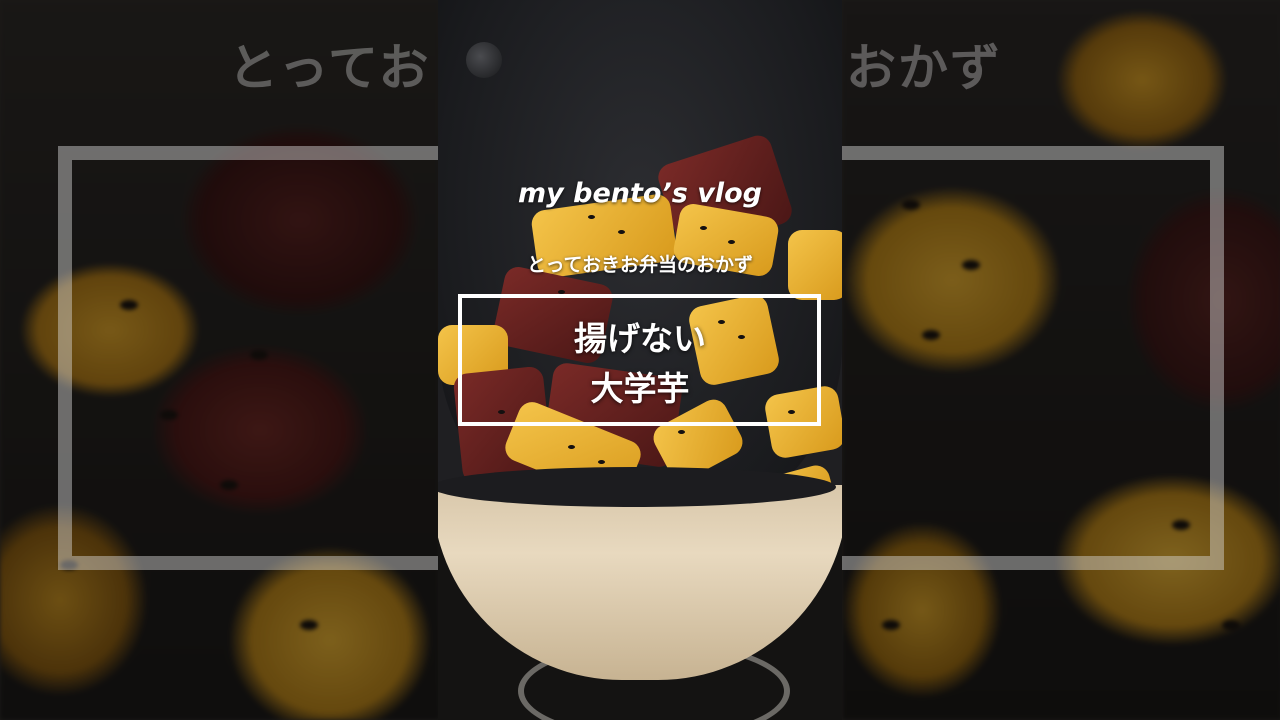 The height and width of the screenshot is (720, 1280). Describe the element at coordinates (924, 68) in the screenshot. I see `blurred-subtitle-right: おかず` at that location.